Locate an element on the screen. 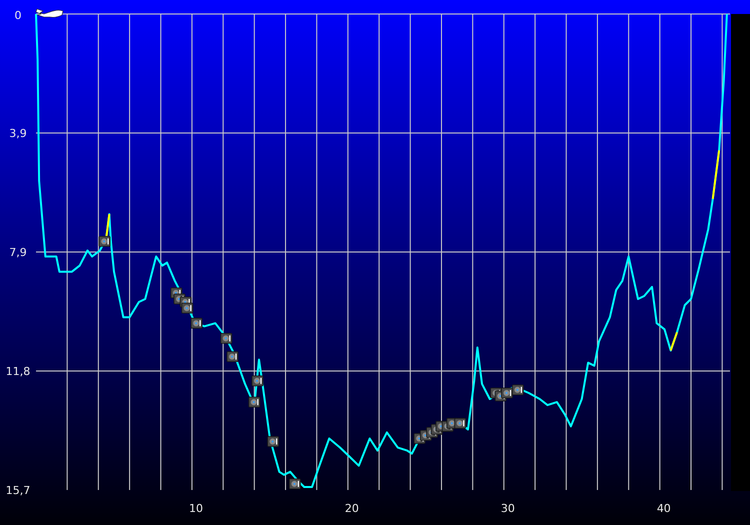 This screenshot has height=525, width=750. axis-tick-label: 15,7 is located at coordinates (18, 490).